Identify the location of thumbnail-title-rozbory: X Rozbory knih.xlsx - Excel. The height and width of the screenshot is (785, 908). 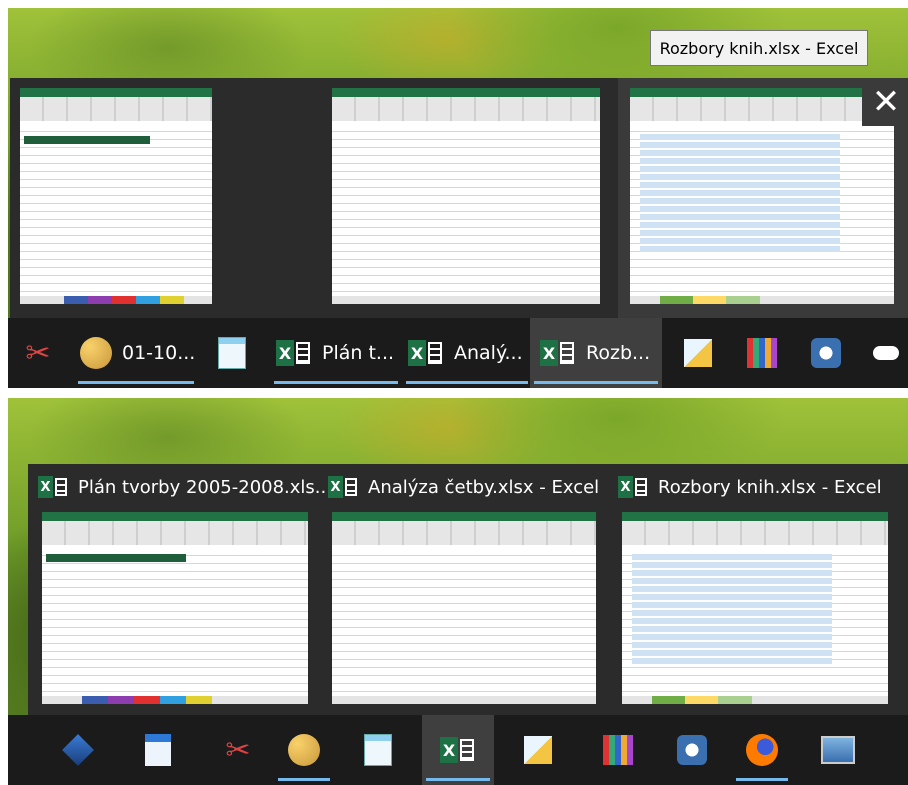
(750, 487).